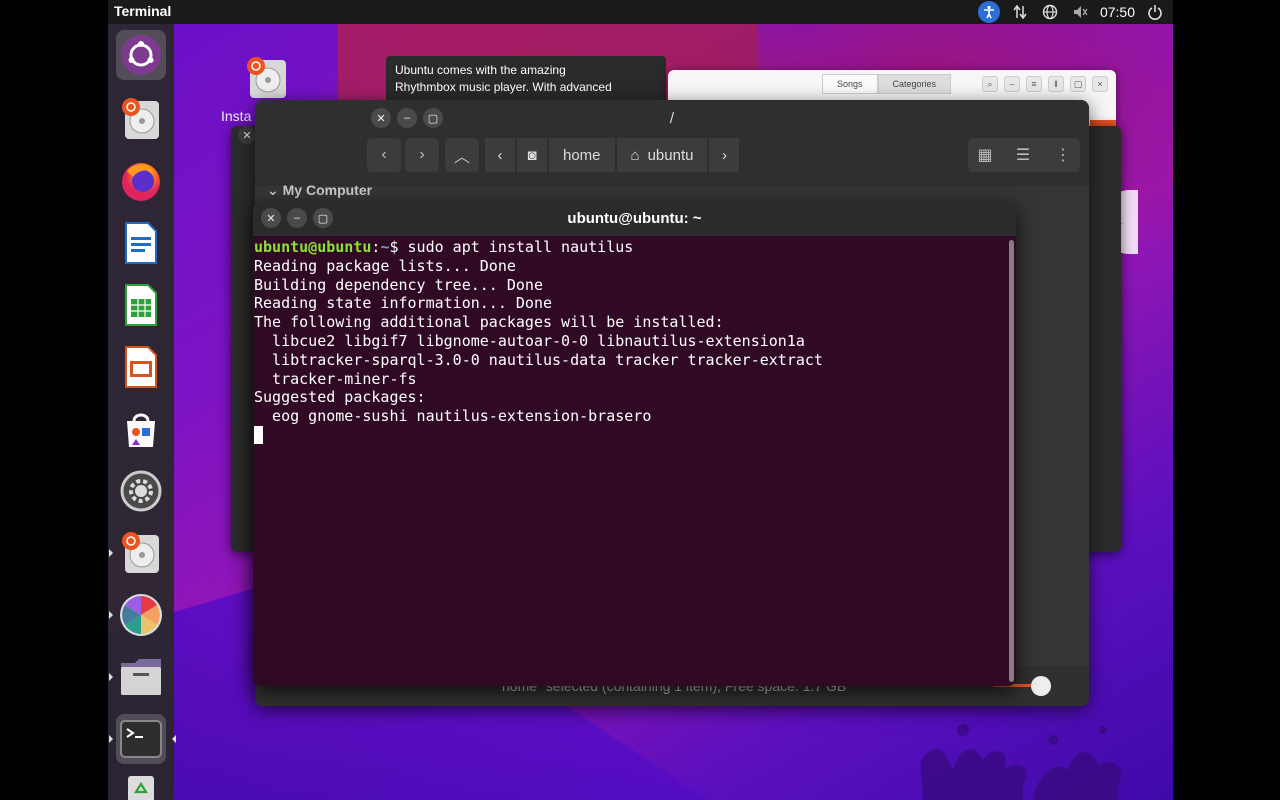 The height and width of the screenshot is (800, 1280). I want to click on impress-icon, so click(141, 367).